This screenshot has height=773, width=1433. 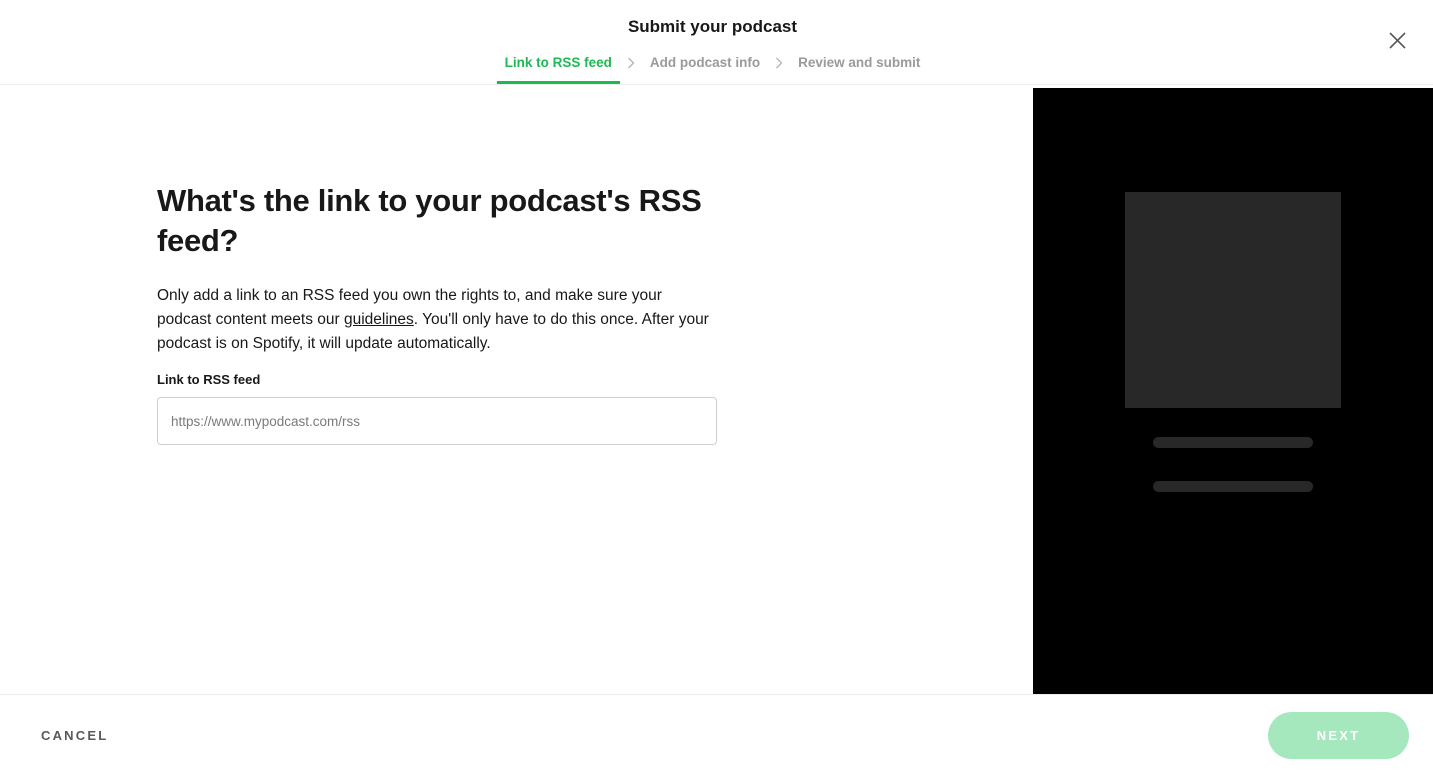 What do you see at coordinates (1233, 486) in the screenshot?
I see `subtitle-placeholder-line` at bounding box center [1233, 486].